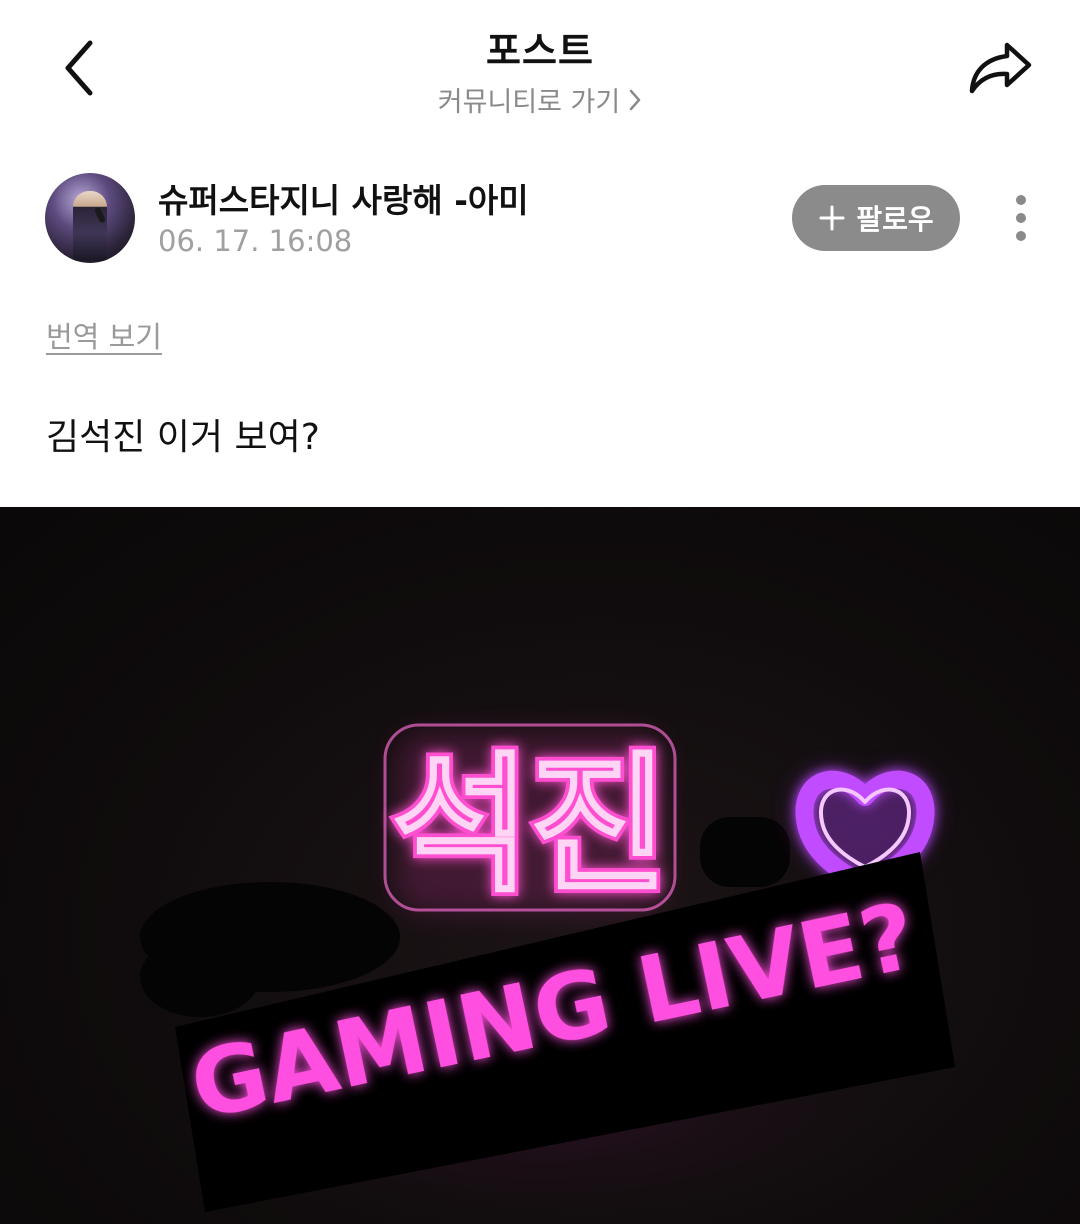 The width and height of the screenshot is (1080, 1224). I want to click on share-button, so click(1000, 68).